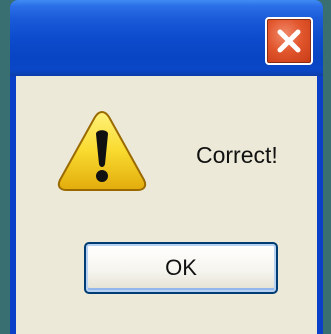 The image size is (331, 334). I want to click on ok-button: OK, so click(181, 268).